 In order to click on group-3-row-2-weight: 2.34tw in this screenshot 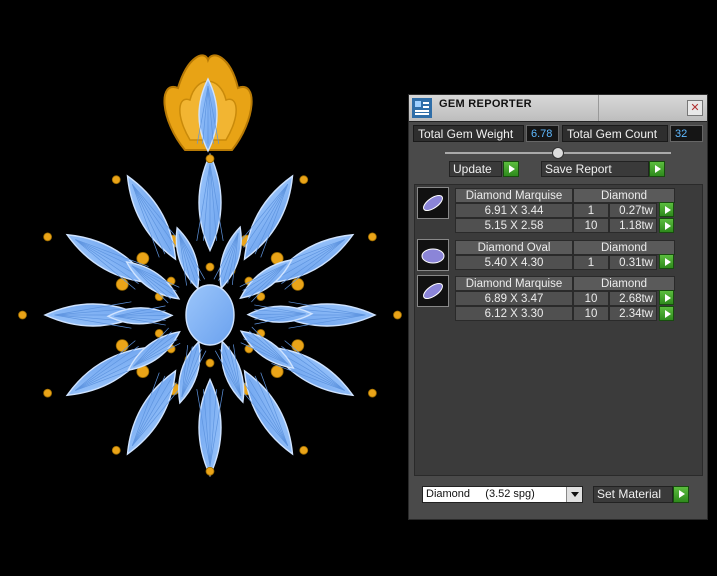, I will do `click(633, 313)`.